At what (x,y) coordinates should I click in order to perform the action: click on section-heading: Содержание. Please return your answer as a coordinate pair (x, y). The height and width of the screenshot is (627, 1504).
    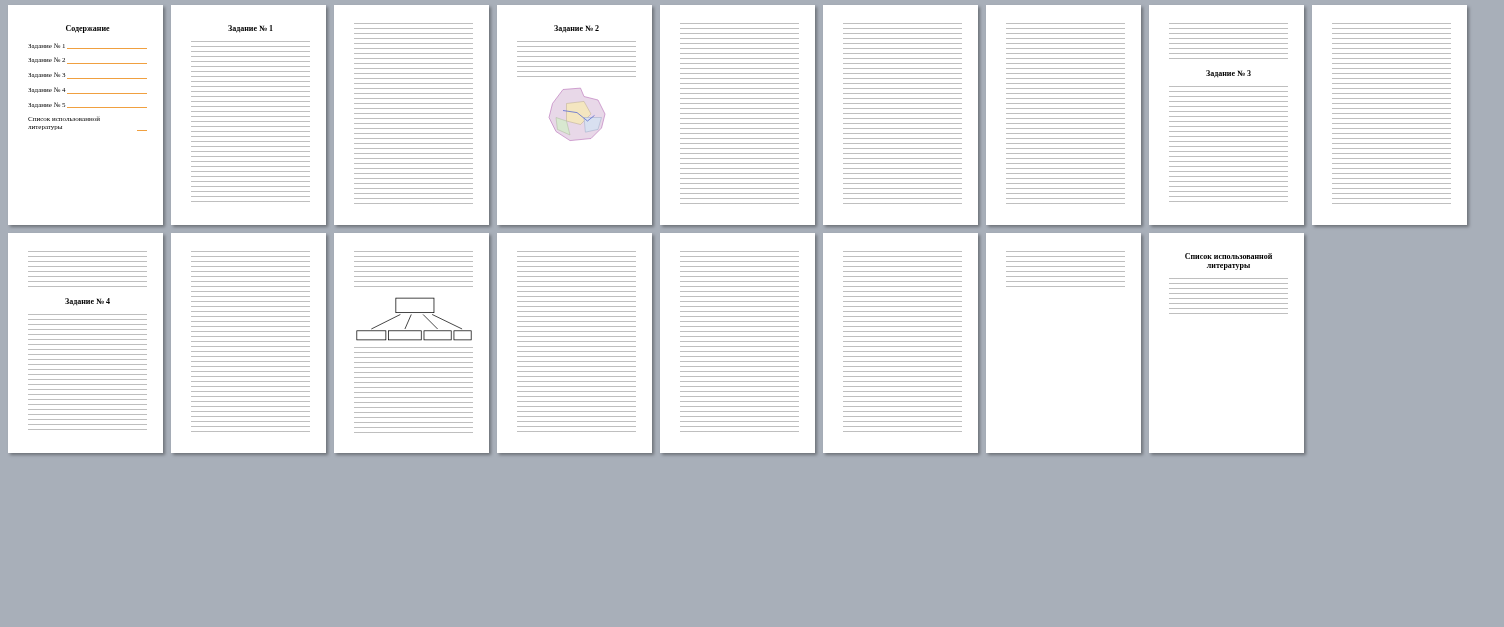
    Looking at the image, I should click on (87, 29).